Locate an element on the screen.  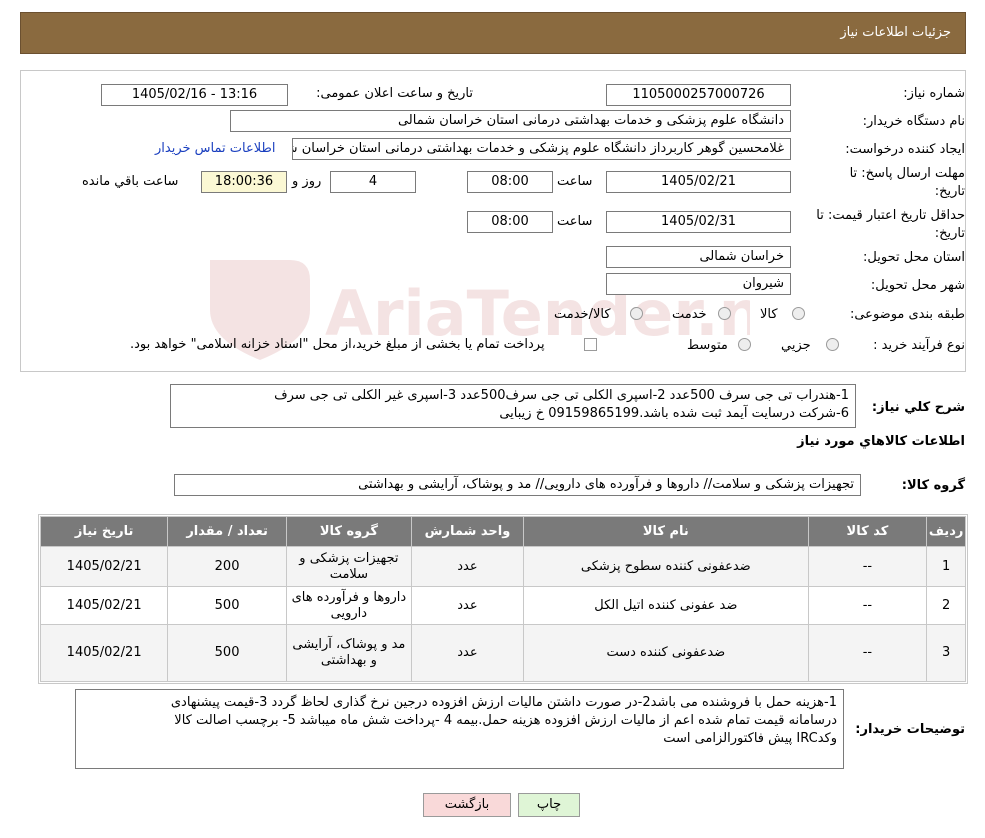
buyer-org-label: نام دستگاه خریدار: is located at coordinates (913, 121).